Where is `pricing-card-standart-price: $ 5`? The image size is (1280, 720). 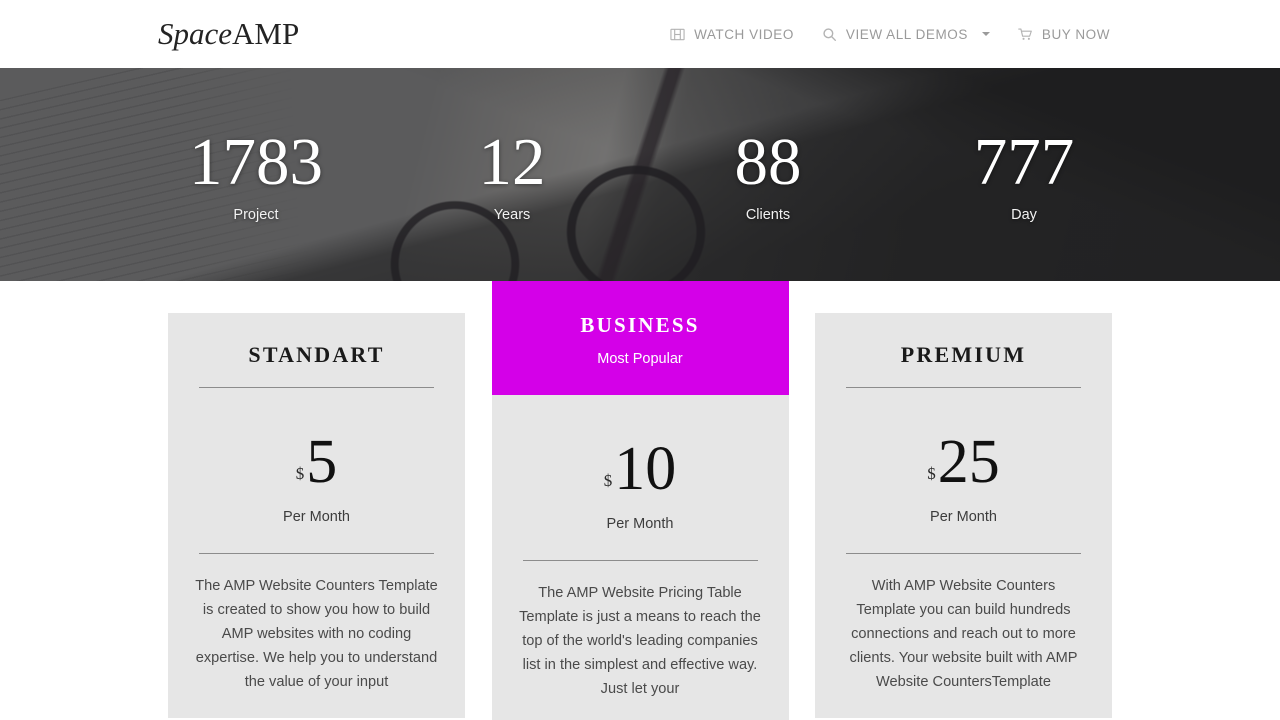
pricing-card-standart-price: $ 5 is located at coordinates (316, 462).